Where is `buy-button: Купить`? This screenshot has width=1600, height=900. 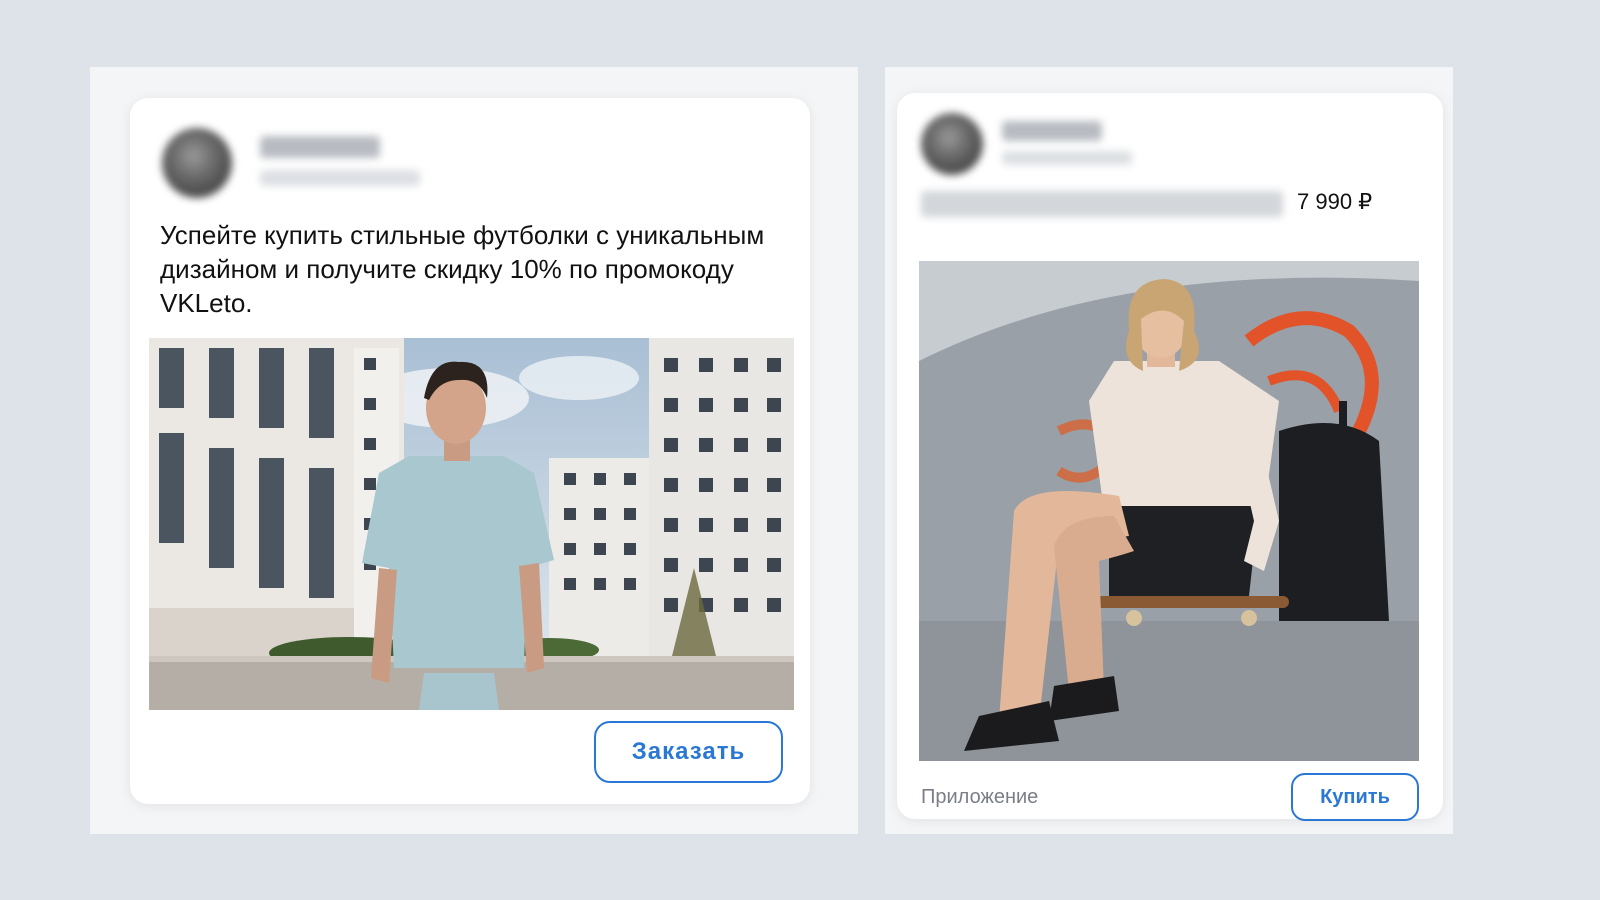 buy-button: Купить is located at coordinates (1355, 797).